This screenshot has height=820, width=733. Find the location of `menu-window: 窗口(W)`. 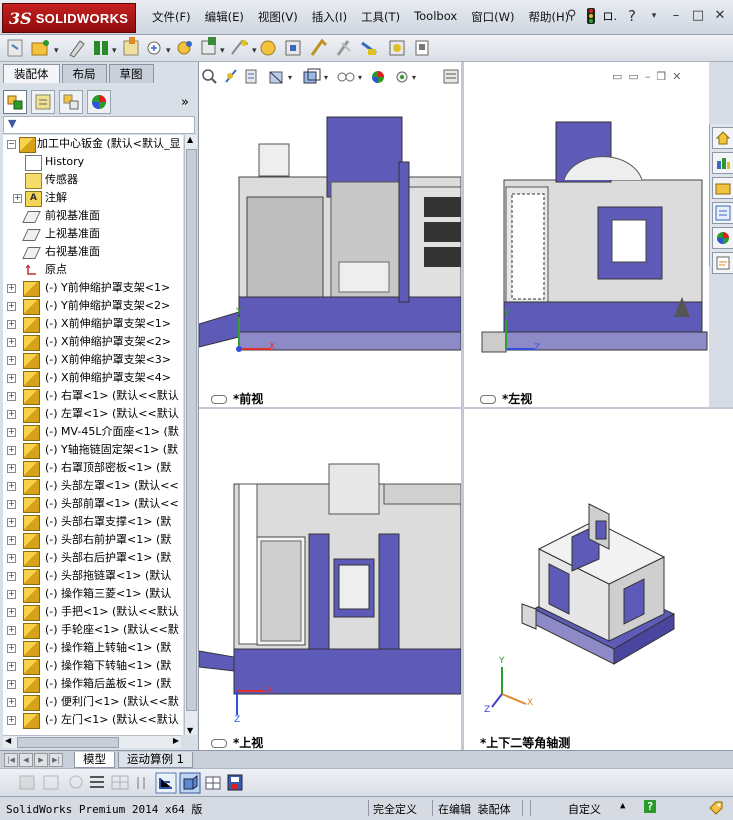

menu-window: 窗口(W) is located at coordinates (492, 17).